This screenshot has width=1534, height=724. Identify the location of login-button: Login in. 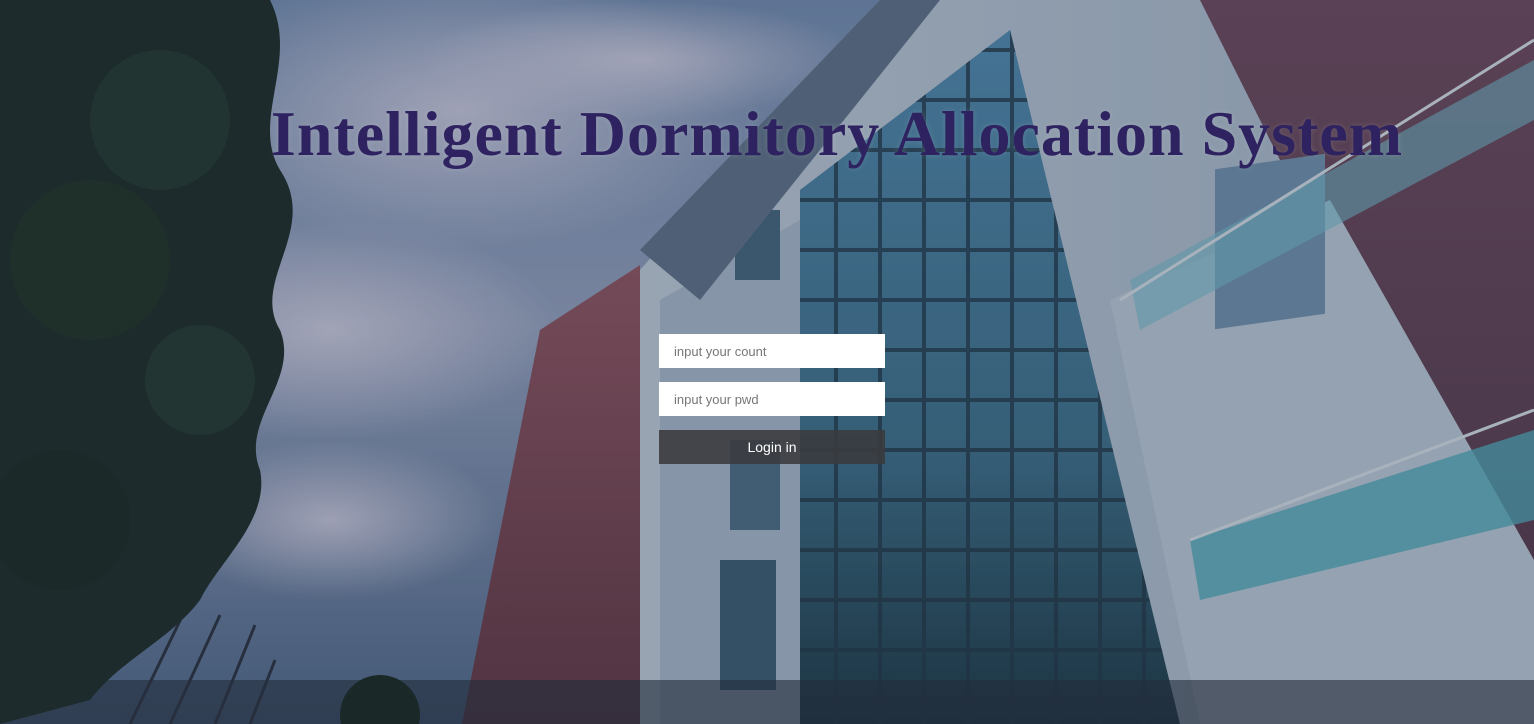
(772, 447).